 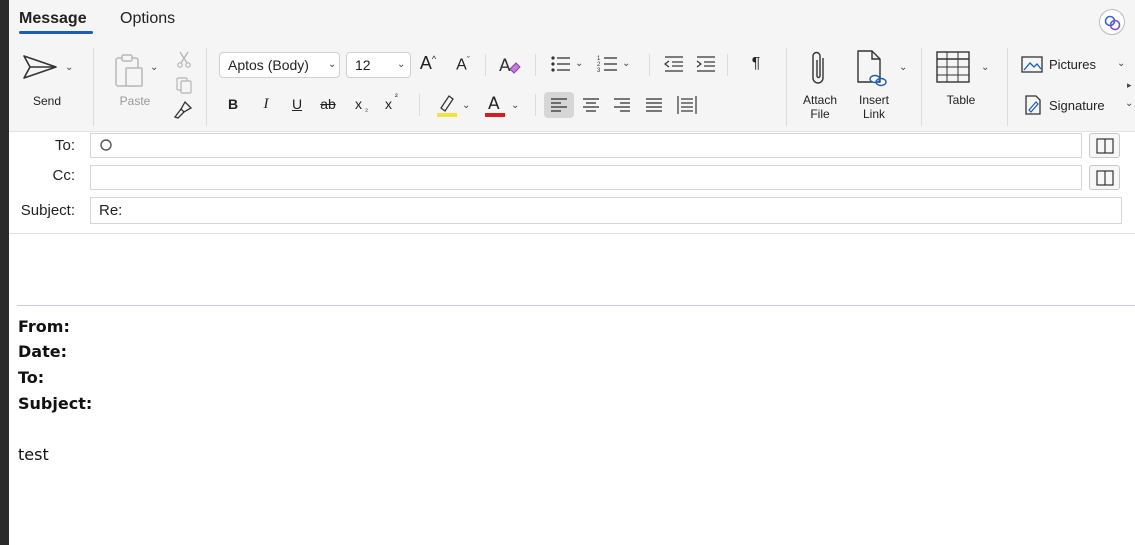 What do you see at coordinates (4, 272) in the screenshot?
I see `window-edge` at bounding box center [4, 272].